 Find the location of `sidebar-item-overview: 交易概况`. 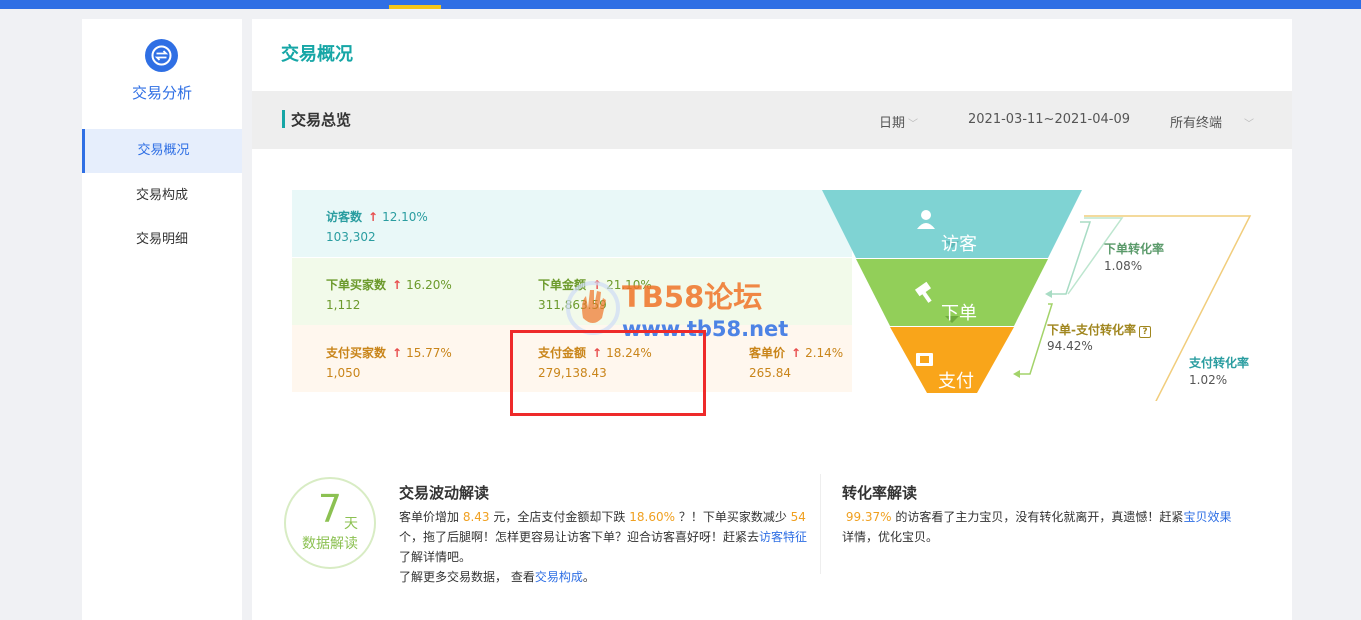

sidebar-item-overview: 交易概况 is located at coordinates (162, 151).